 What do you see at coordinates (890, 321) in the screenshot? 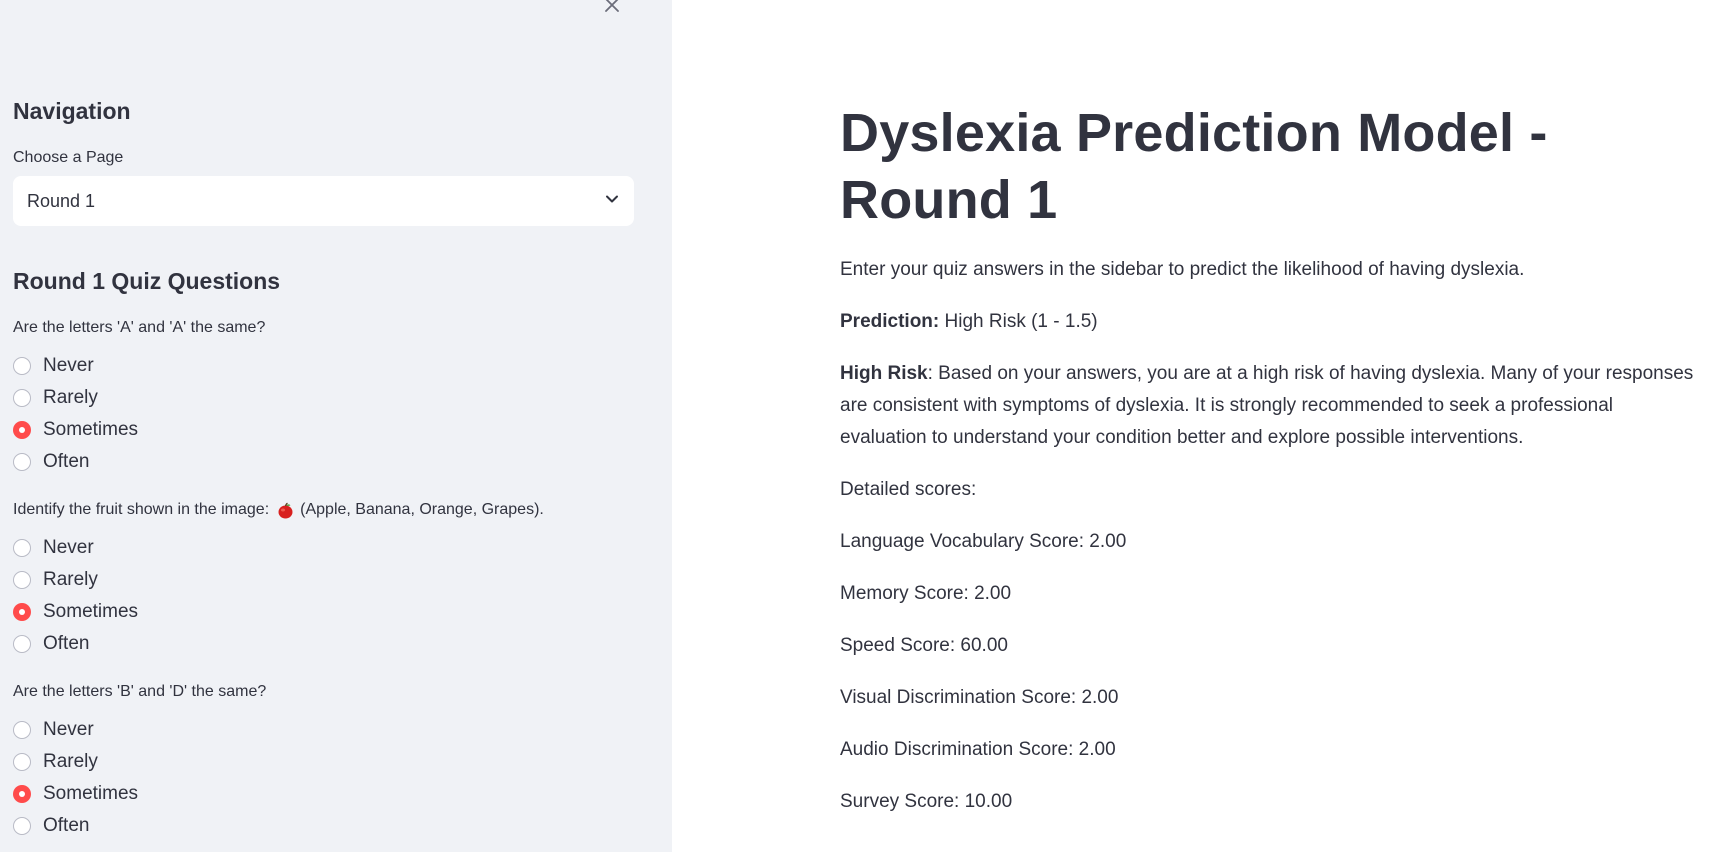
I see `prediction-label: Prediction:` at bounding box center [890, 321].